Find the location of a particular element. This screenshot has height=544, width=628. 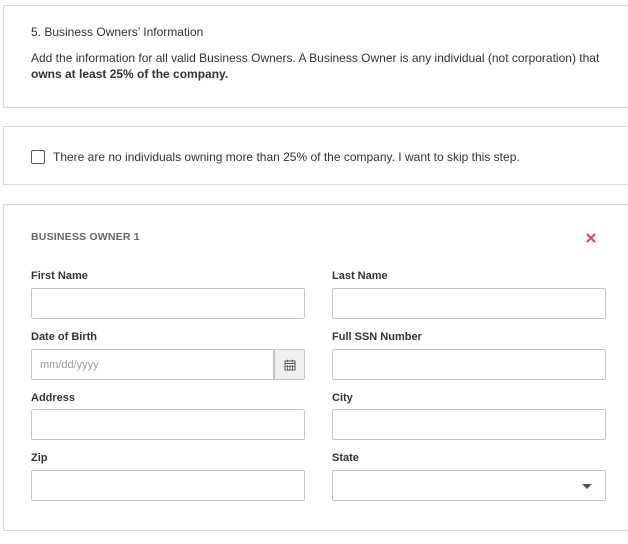

first-name-input is located at coordinates (168, 303).